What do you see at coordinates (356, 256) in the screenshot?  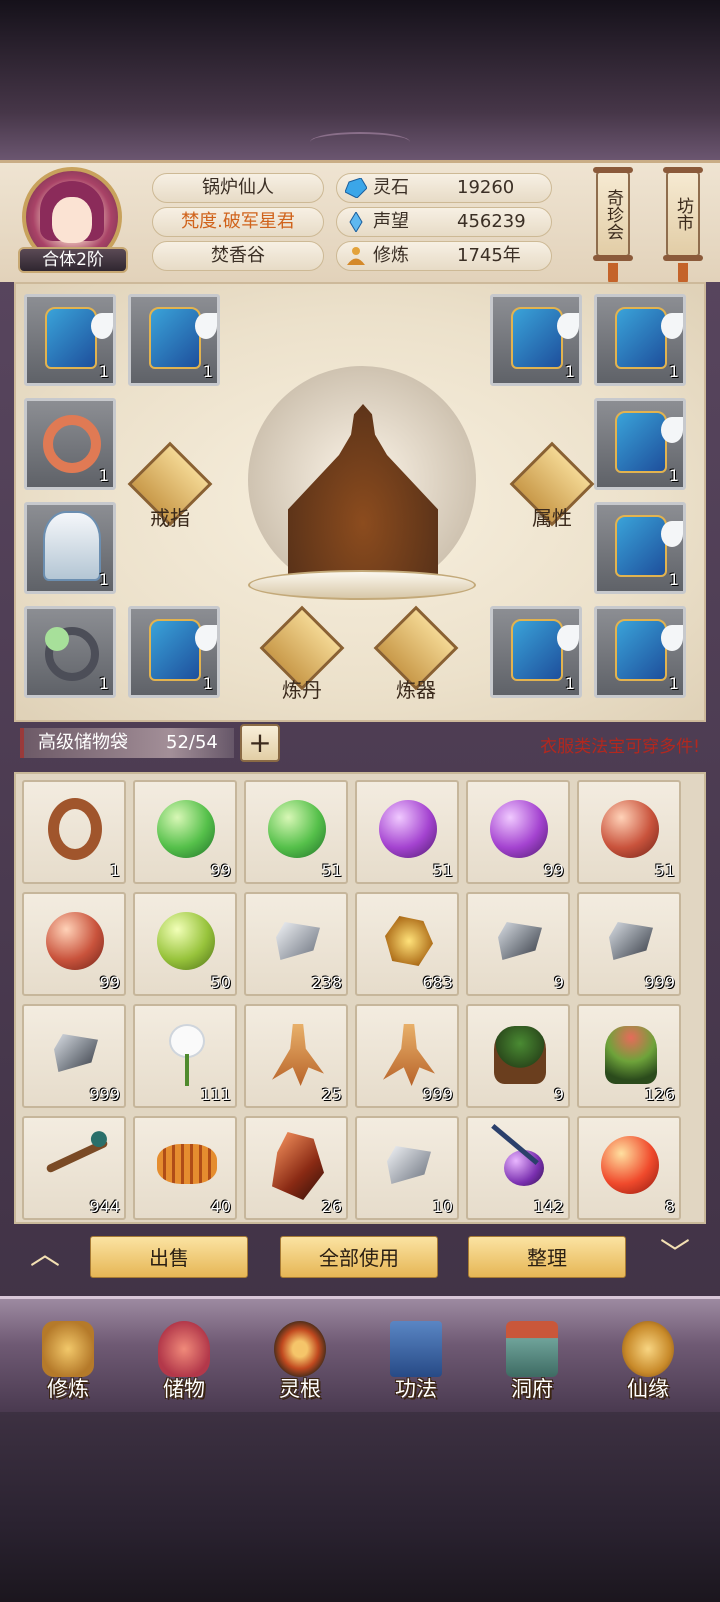 I see `cultivation-icon` at bounding box center [356, 256].